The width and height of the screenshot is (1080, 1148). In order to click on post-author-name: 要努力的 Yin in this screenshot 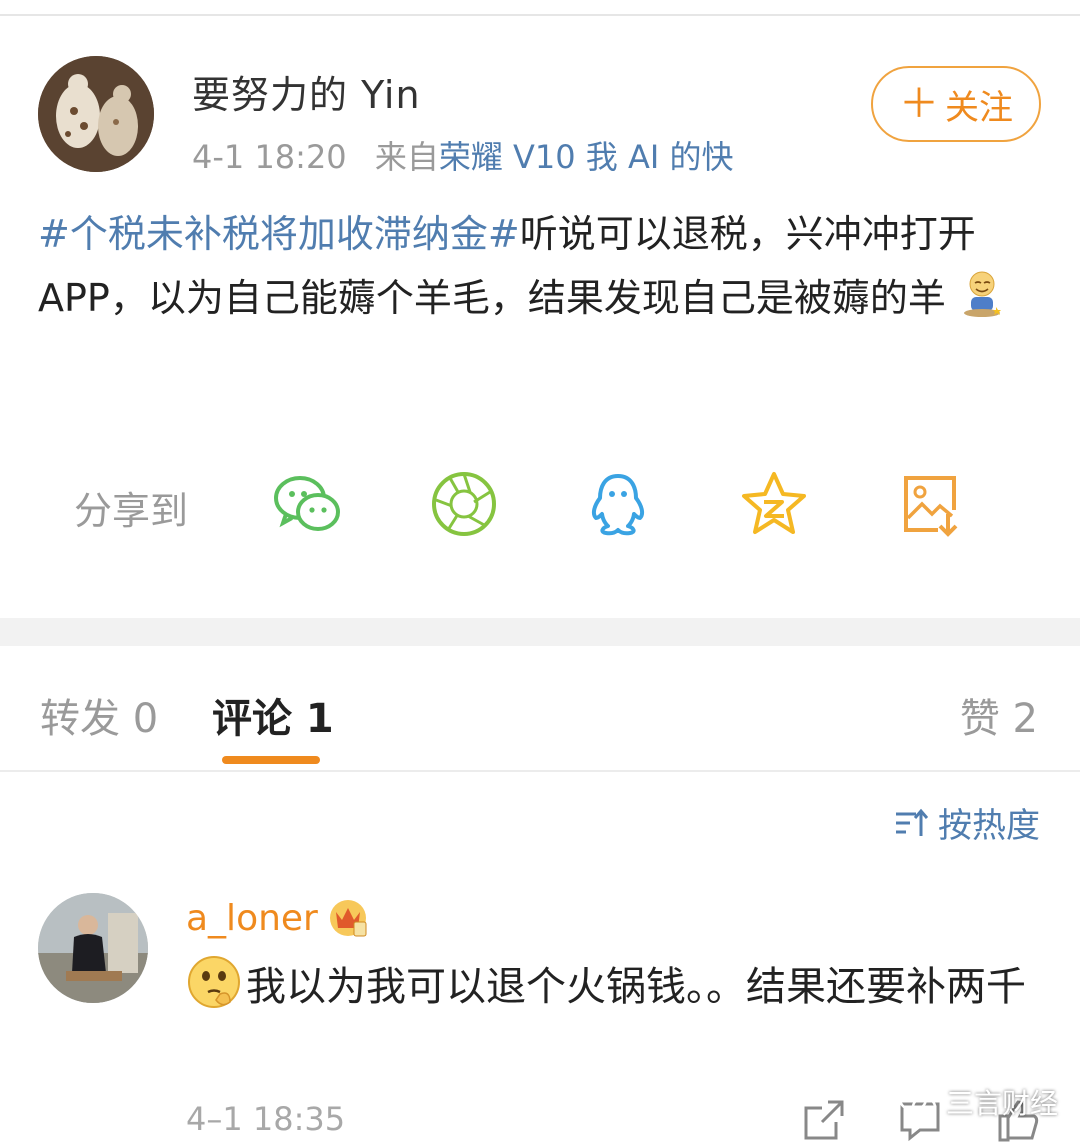, I will do `click(306, 91)`.